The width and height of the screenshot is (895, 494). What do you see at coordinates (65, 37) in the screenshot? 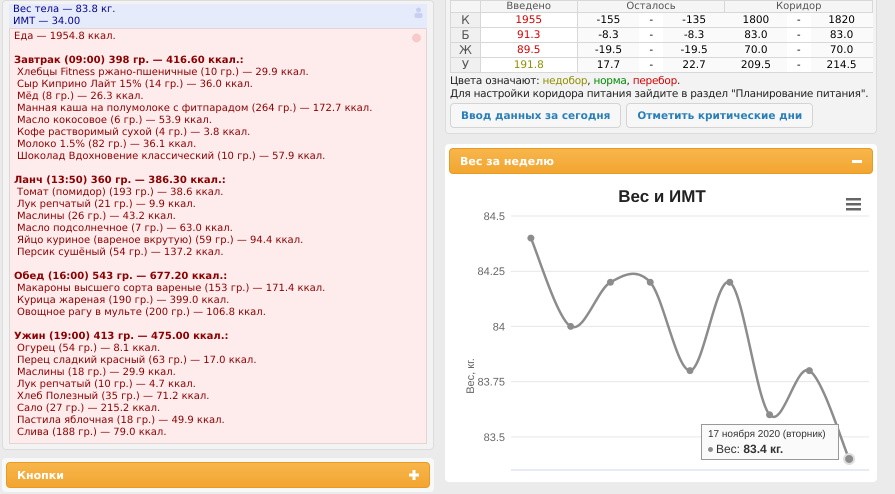
I see `food-total: Еда — 1954.8 ккал.` at bounding box center [65, 37].